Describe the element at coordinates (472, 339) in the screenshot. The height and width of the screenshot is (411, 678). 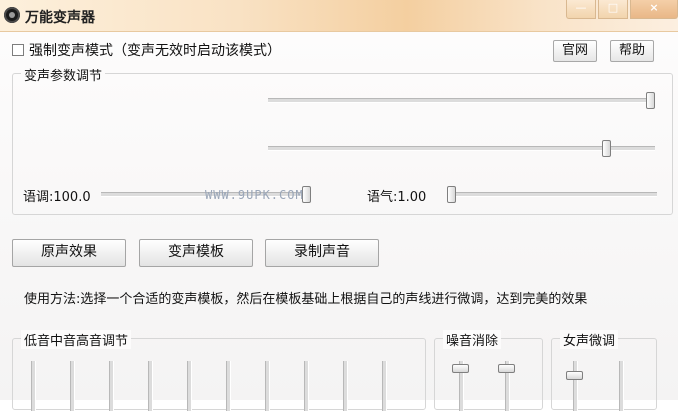
I see `noise-removal-title: 噪音消除` at that location.